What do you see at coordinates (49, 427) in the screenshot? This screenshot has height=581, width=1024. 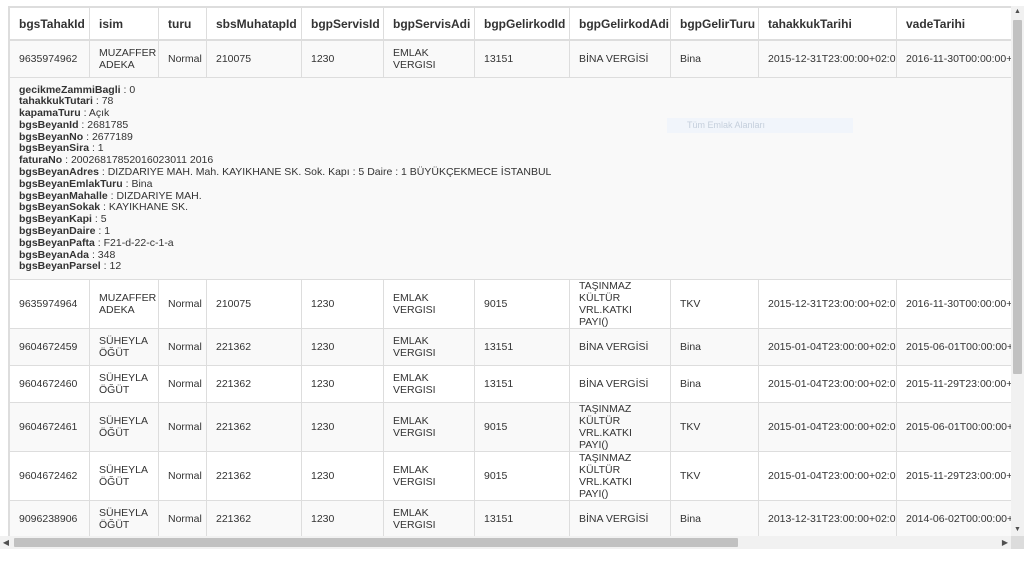 I see `cell-bgsTahakId: 9604672461` at bounding box center [49, 427].